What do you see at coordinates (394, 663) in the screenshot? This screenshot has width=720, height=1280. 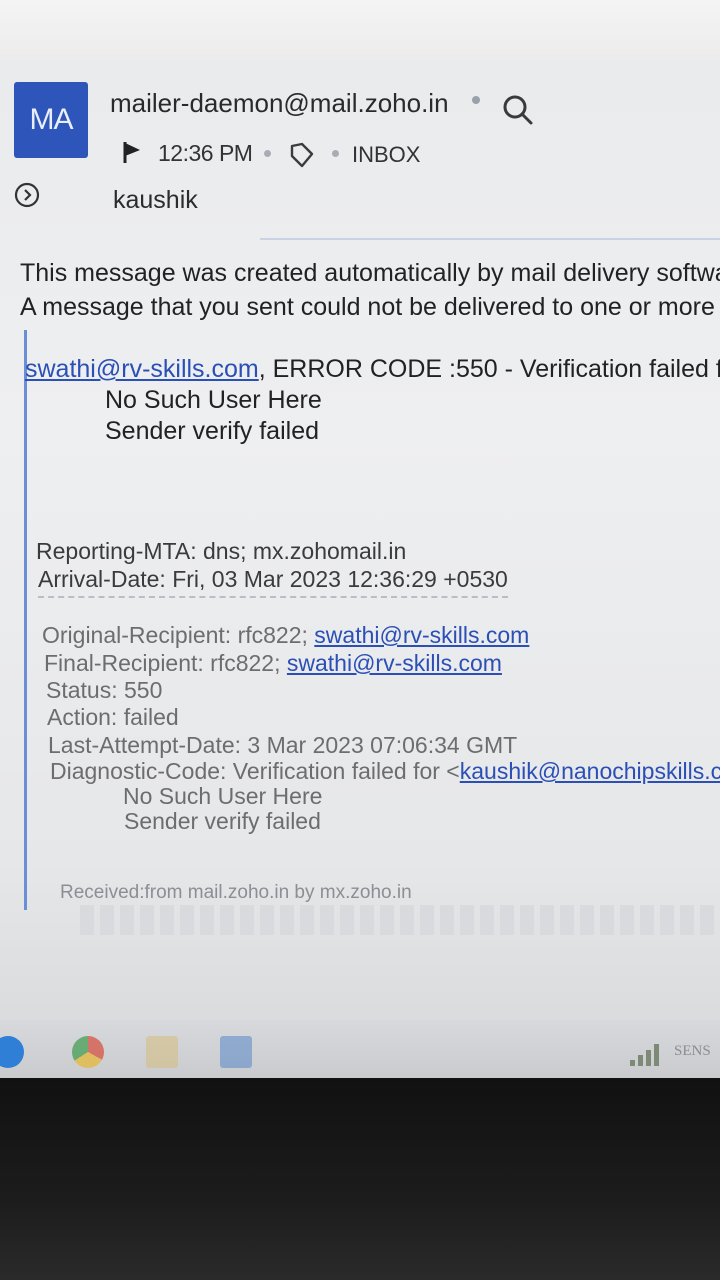 I see `final-recipient-link: swathi@rv-skills.com` at bounding box center [394, 663].